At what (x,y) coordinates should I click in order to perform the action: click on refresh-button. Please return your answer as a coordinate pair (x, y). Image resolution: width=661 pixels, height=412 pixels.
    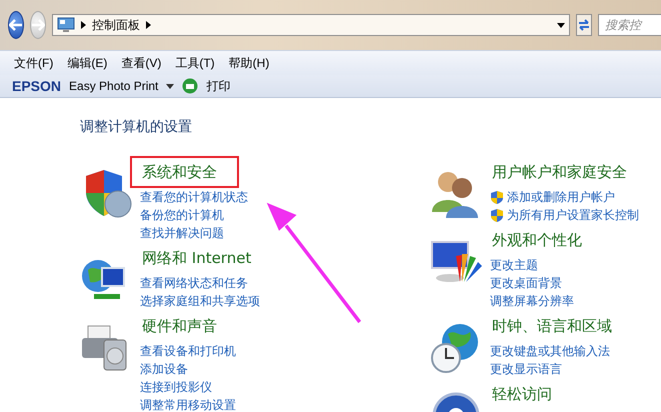
    Looking at the image, I should click on (584, 25).